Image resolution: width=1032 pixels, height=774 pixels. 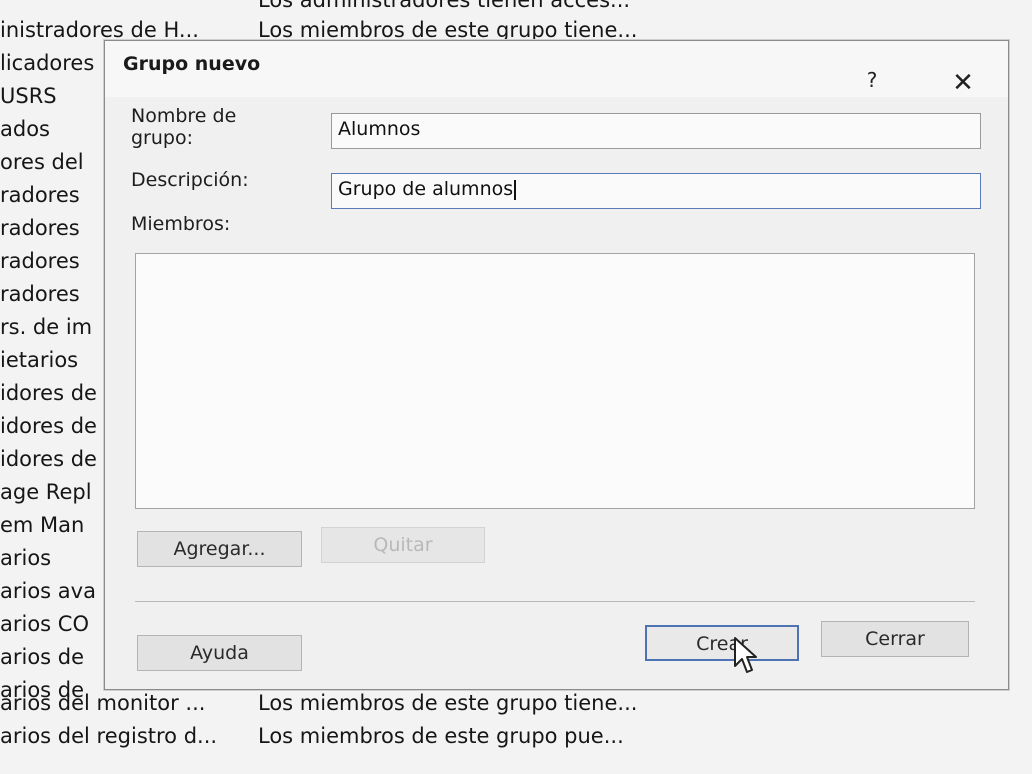 I want to click on group-name-label: Nombre de grupo:, so click(x=184, y=127).